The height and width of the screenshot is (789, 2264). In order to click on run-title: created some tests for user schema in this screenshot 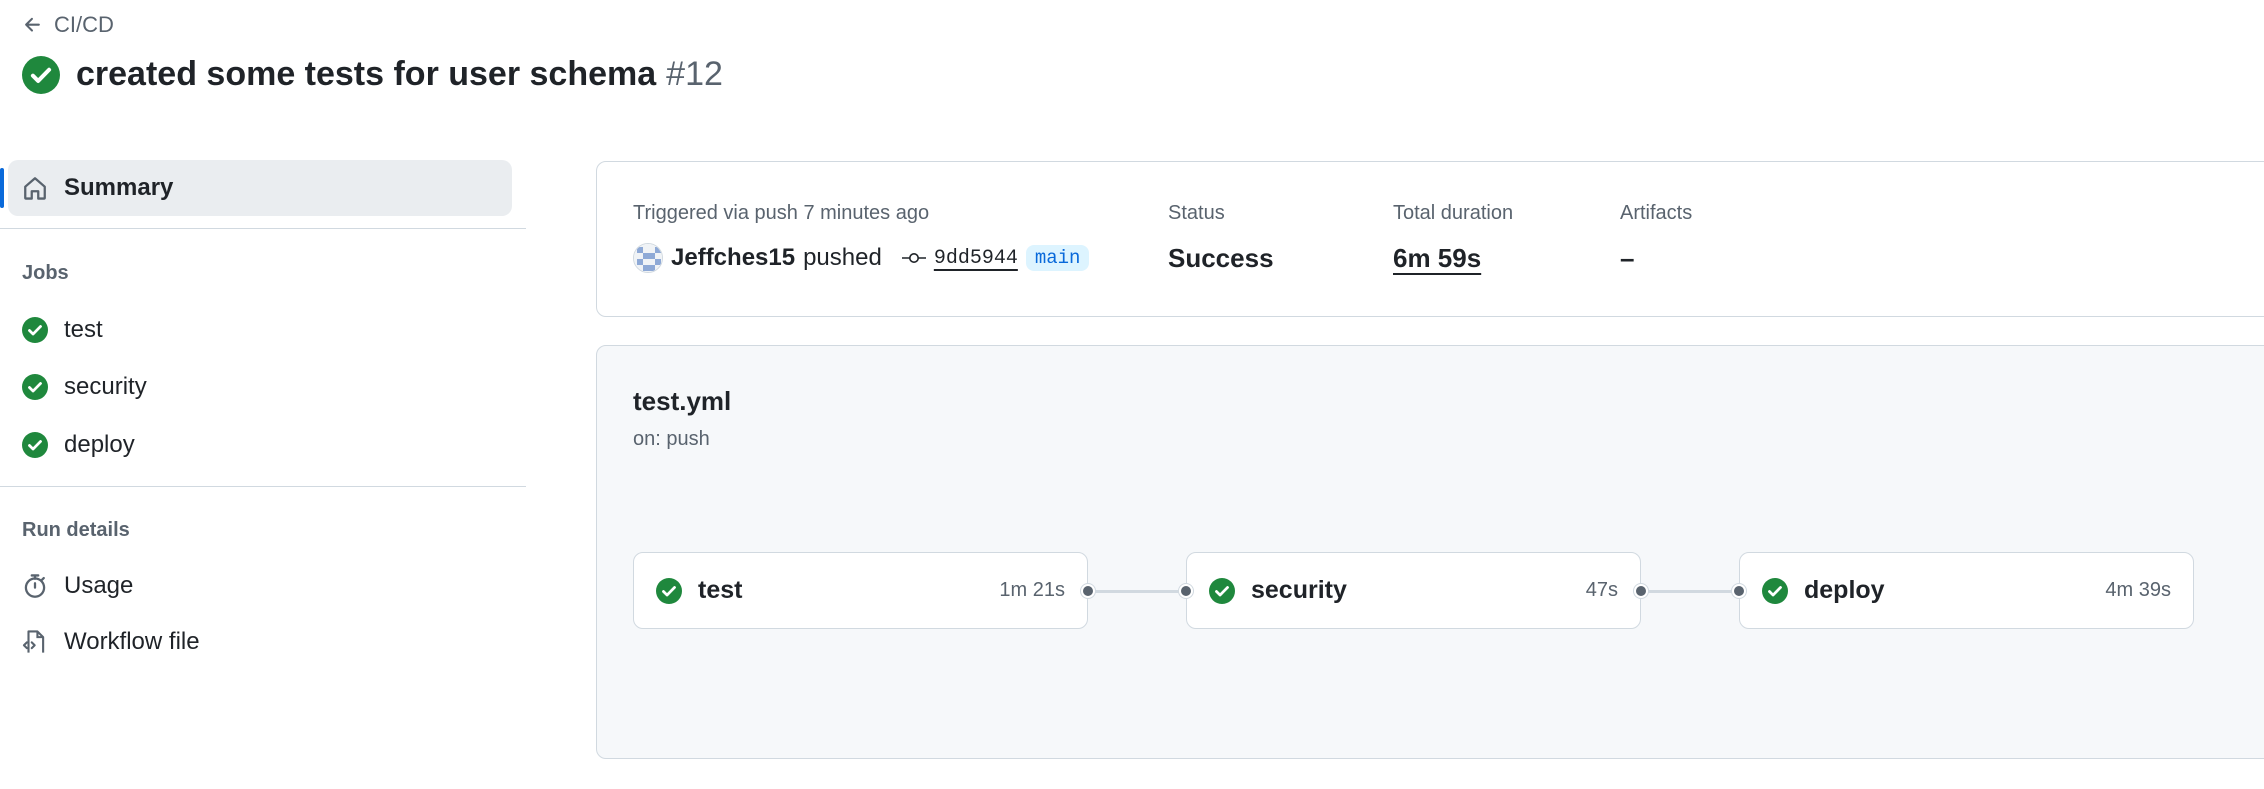, I will do `click(366, 74)`.